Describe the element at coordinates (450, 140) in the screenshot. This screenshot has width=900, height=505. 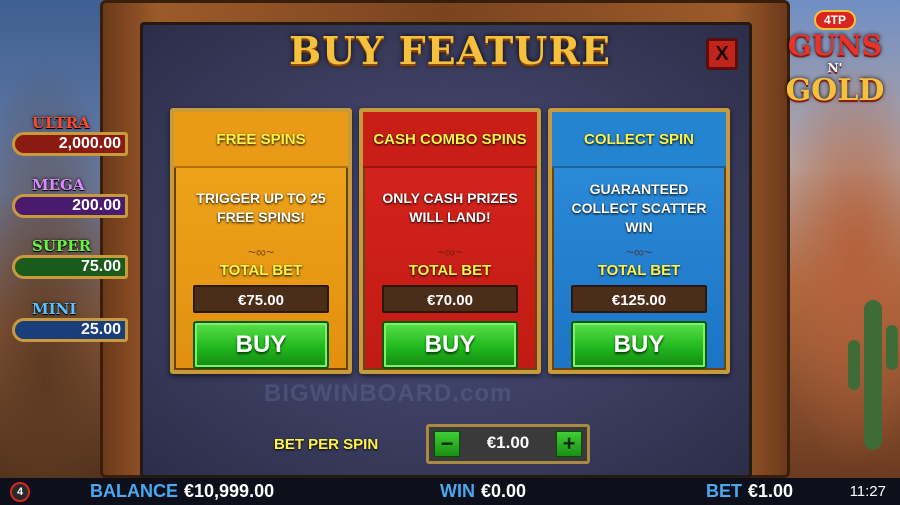
I see `card-title: CASH COMBO SPINS` at that location.